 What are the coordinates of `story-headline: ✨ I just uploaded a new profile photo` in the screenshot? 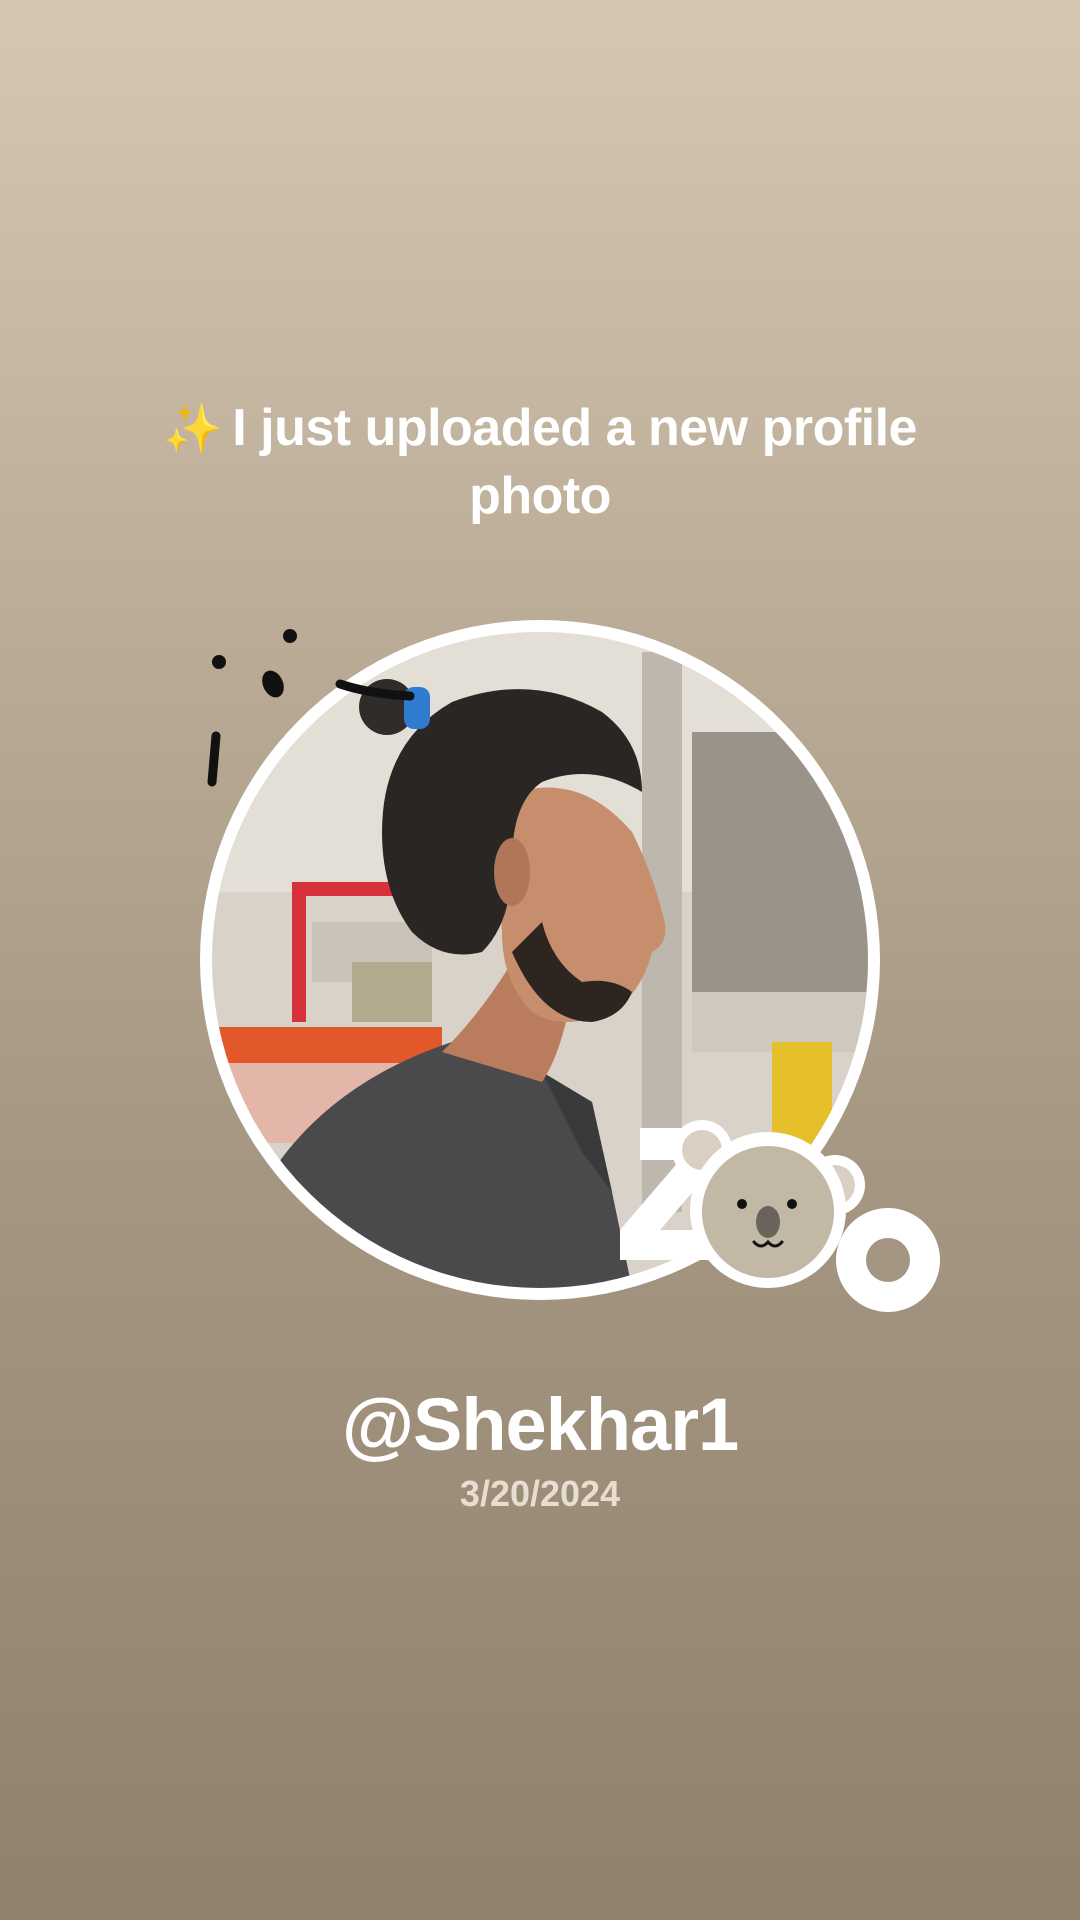 It's located at (540, 462).